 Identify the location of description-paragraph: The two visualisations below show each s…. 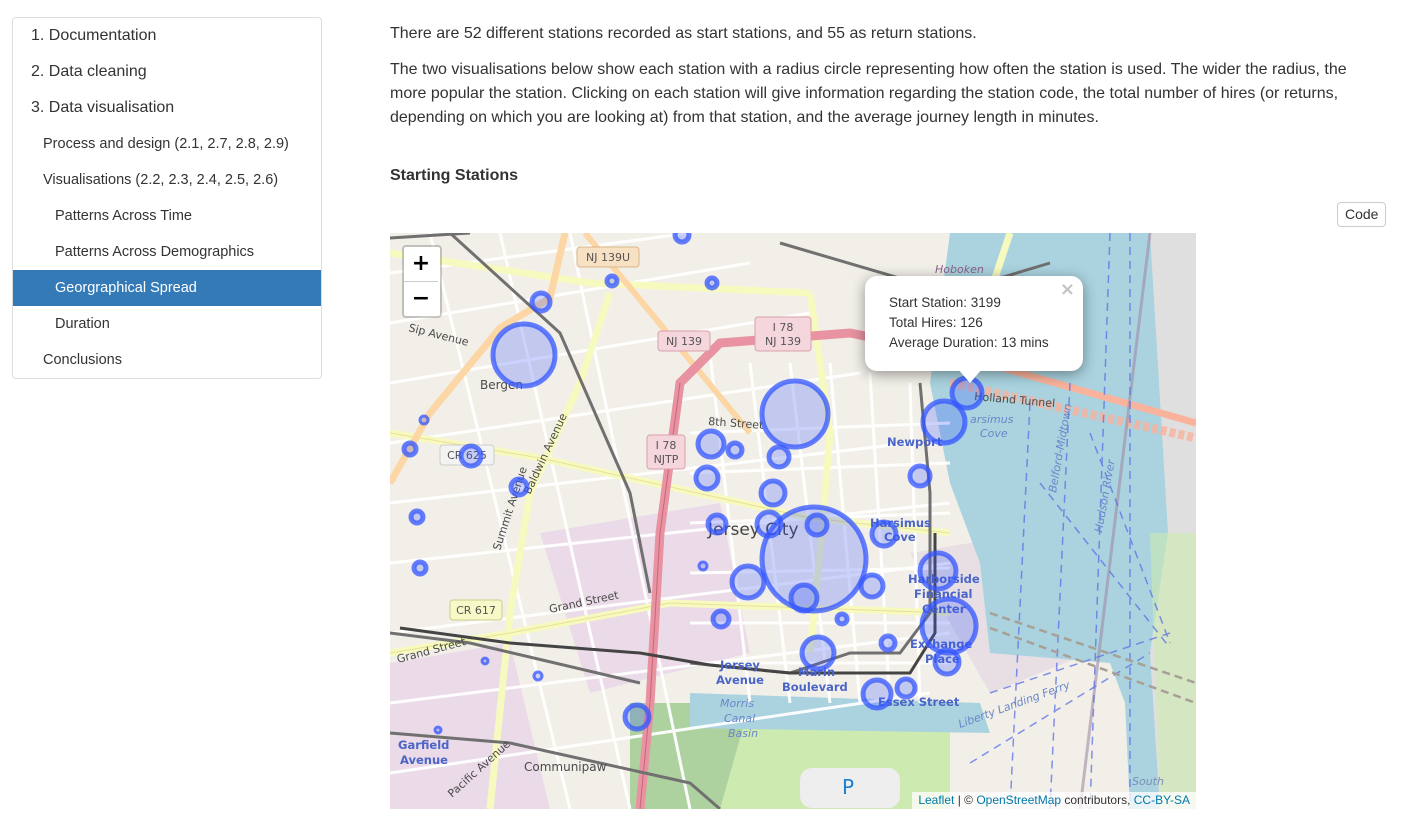
(868, 93).